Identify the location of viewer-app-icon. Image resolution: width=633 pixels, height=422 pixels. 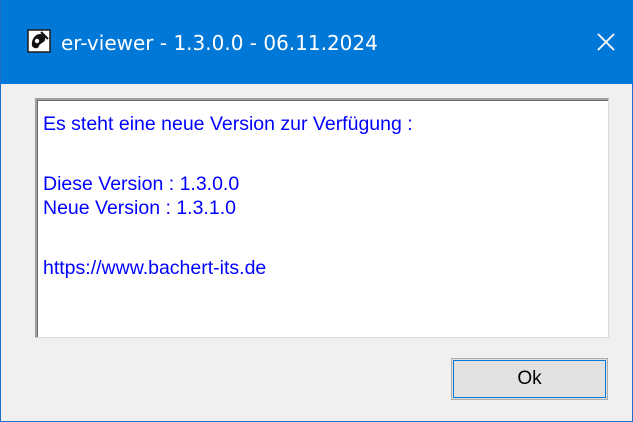
(39, 41).